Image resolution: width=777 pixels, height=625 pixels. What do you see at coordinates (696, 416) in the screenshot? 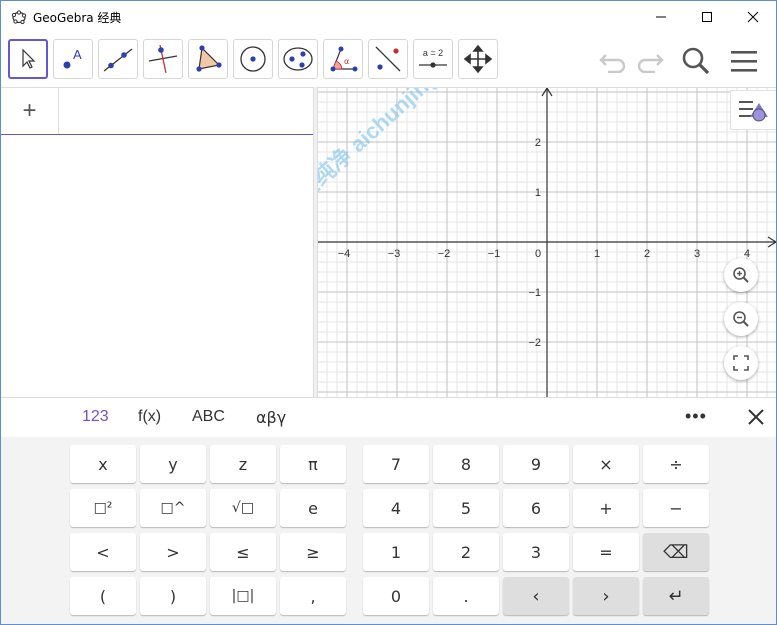
I see `more-keyboard-options-button: •••` at bounding box center [696, 416].